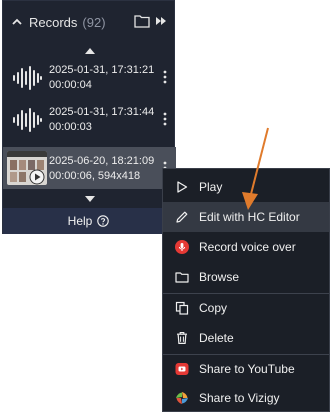 This screenshot has height=414, width=333. What do you see at coordinates (89, 168) in the screenshot?
I see `record-item-selected: 2025-06-20, 18:21:09 00:00:06, 594x418` at bounding box center [89, 168].